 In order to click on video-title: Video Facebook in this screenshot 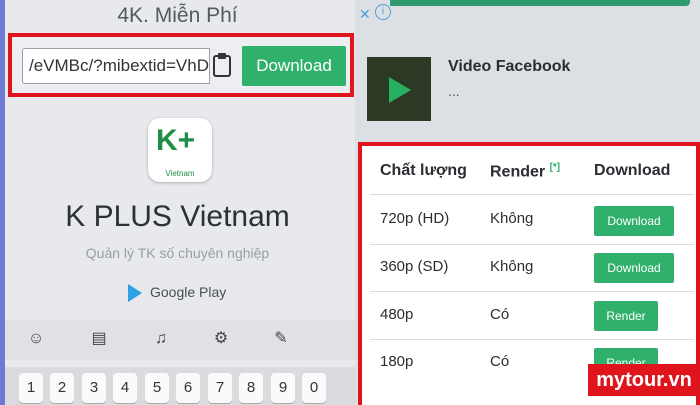, I will do `click(509, 66)`.